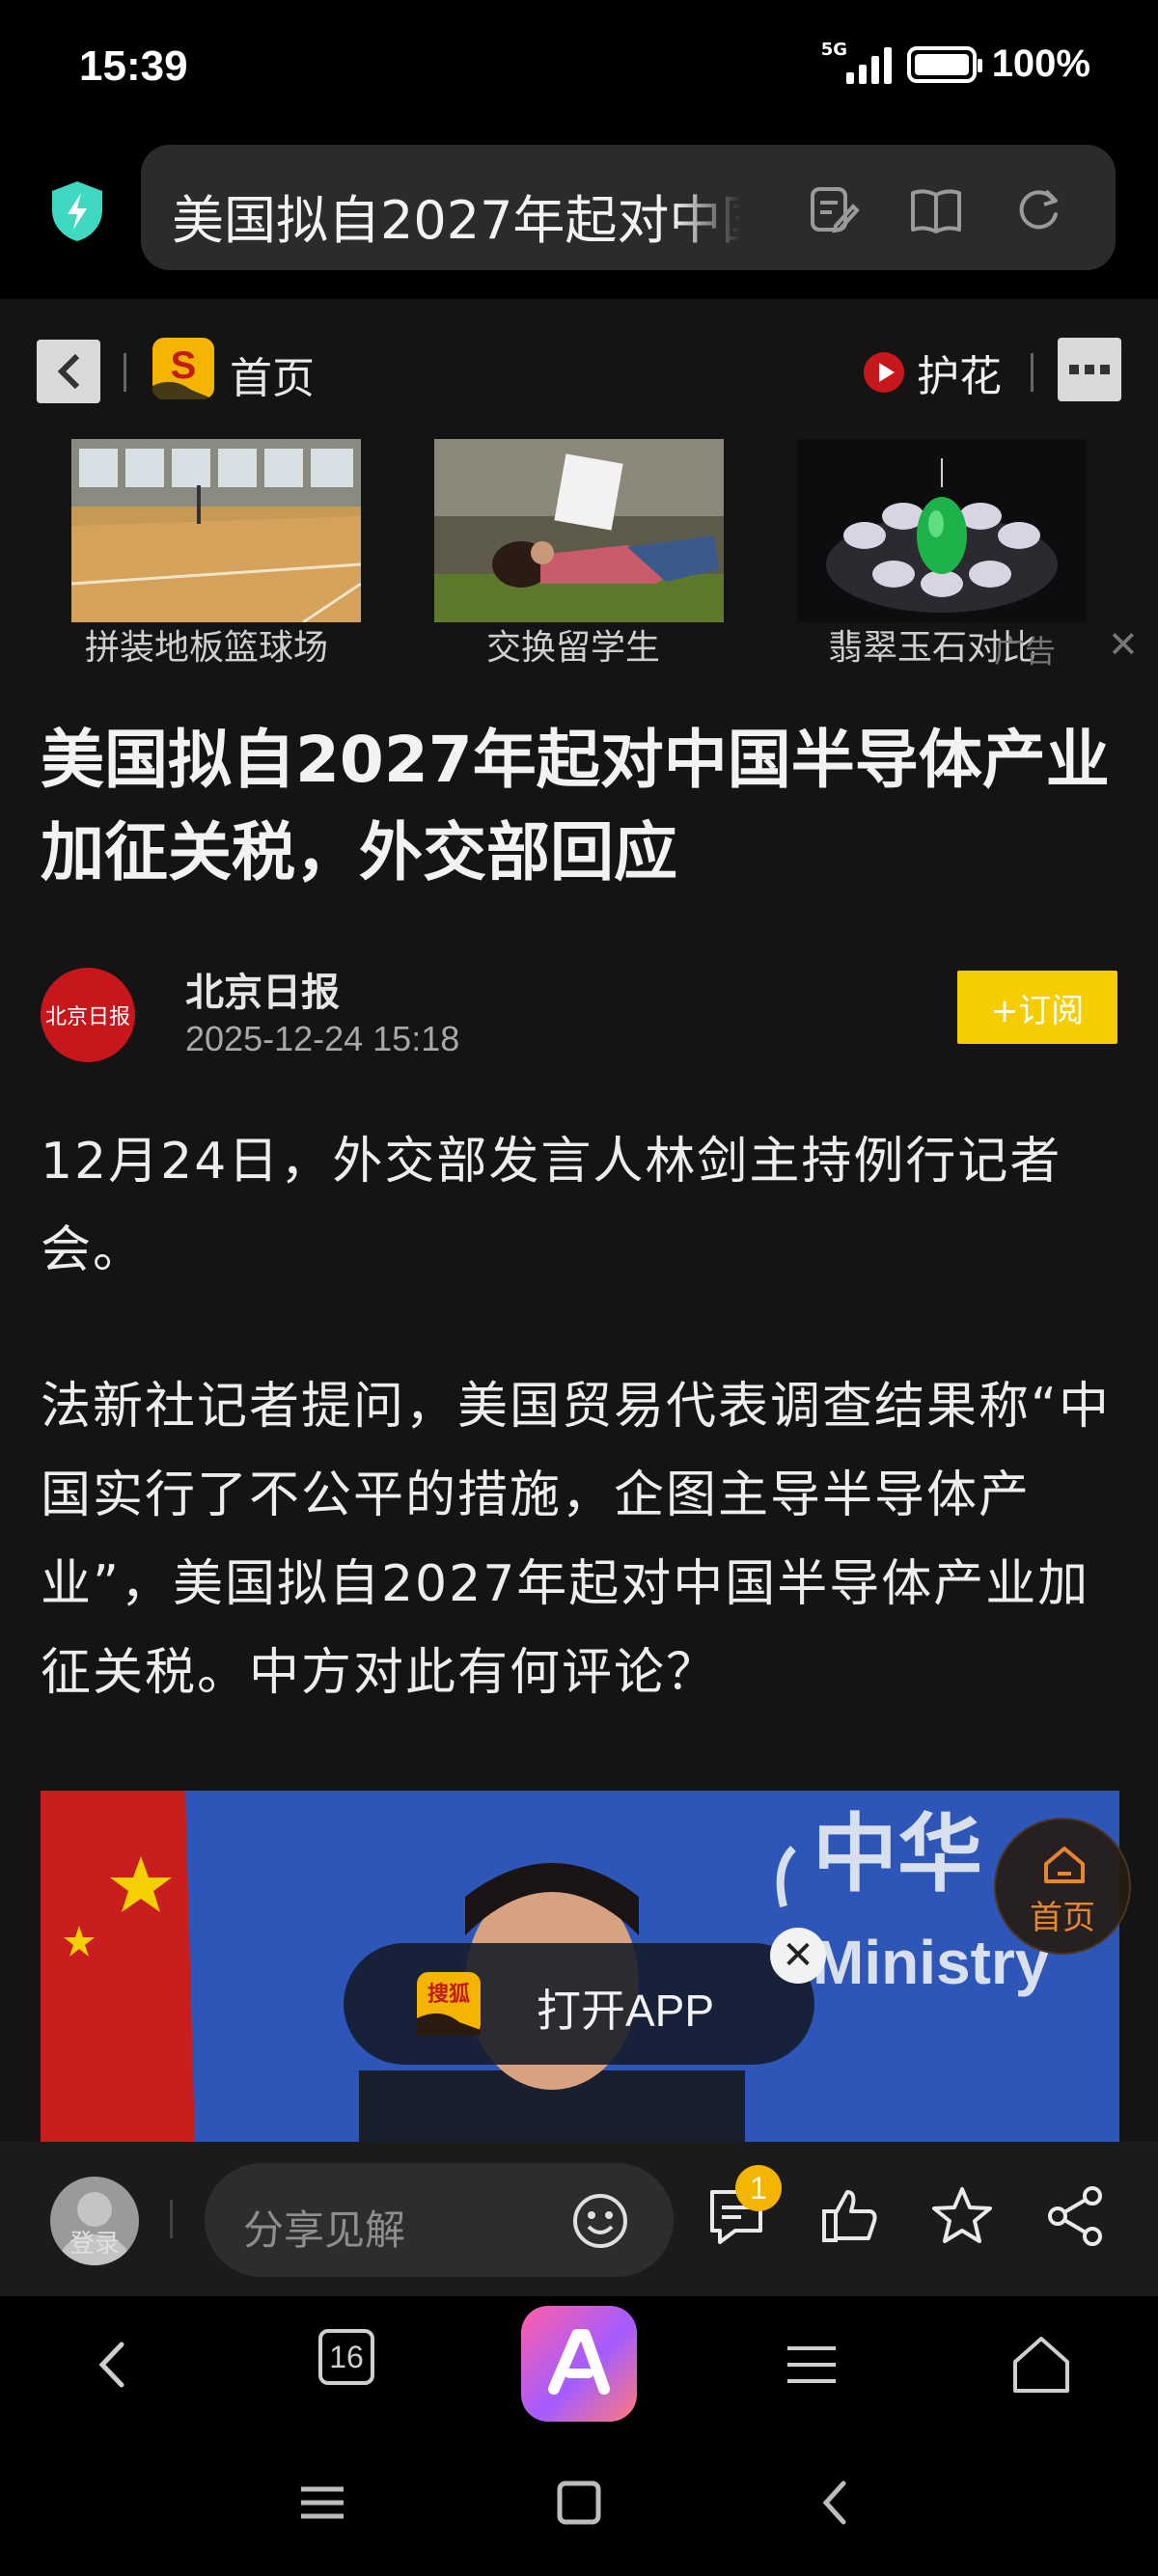  Describe the element at coordinates (324, 2230) in the screenshot. I see `comment-placeholder: 分享见解` at that location.